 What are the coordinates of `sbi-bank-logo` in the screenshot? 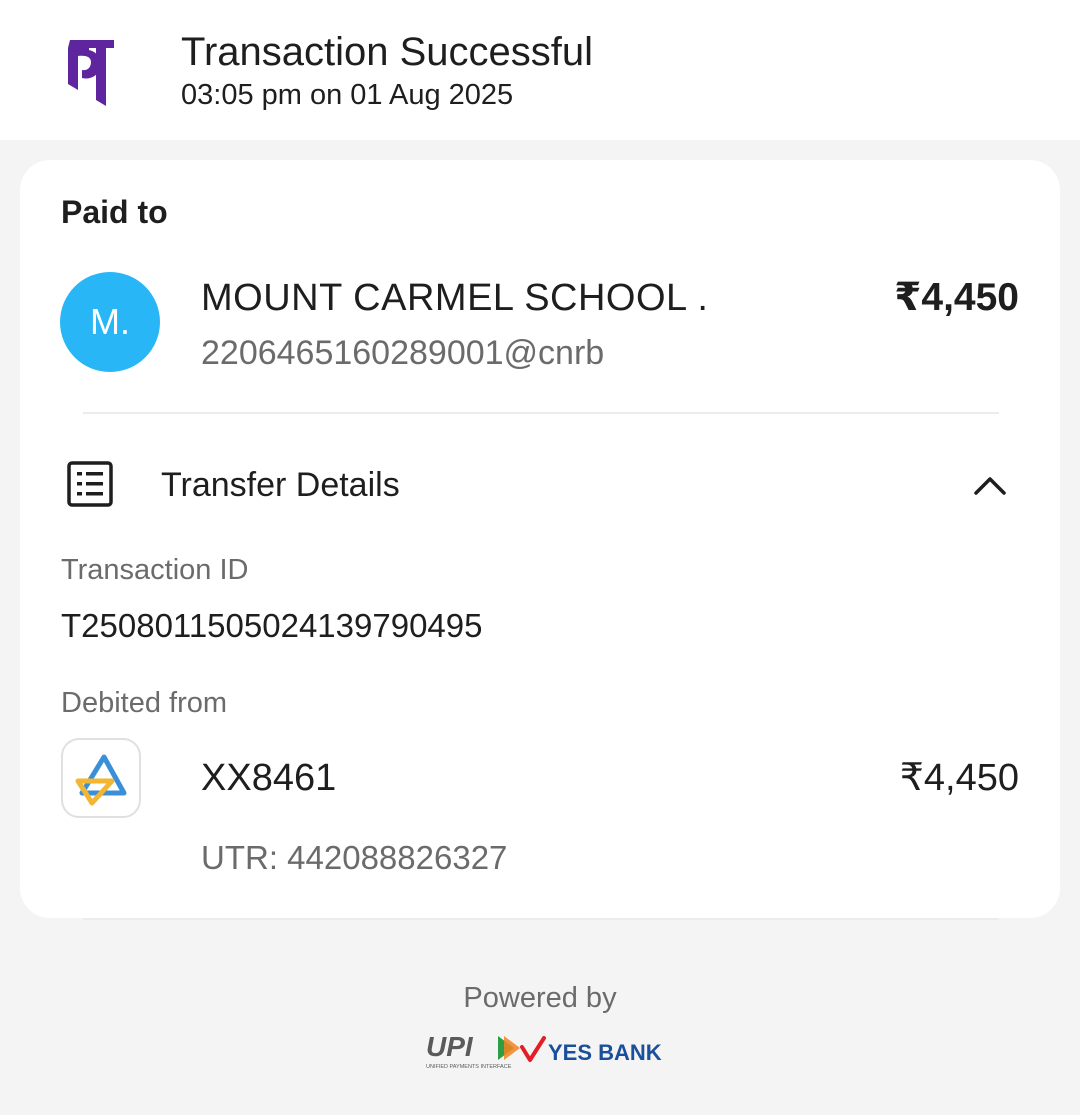 It's located at (101, 780).